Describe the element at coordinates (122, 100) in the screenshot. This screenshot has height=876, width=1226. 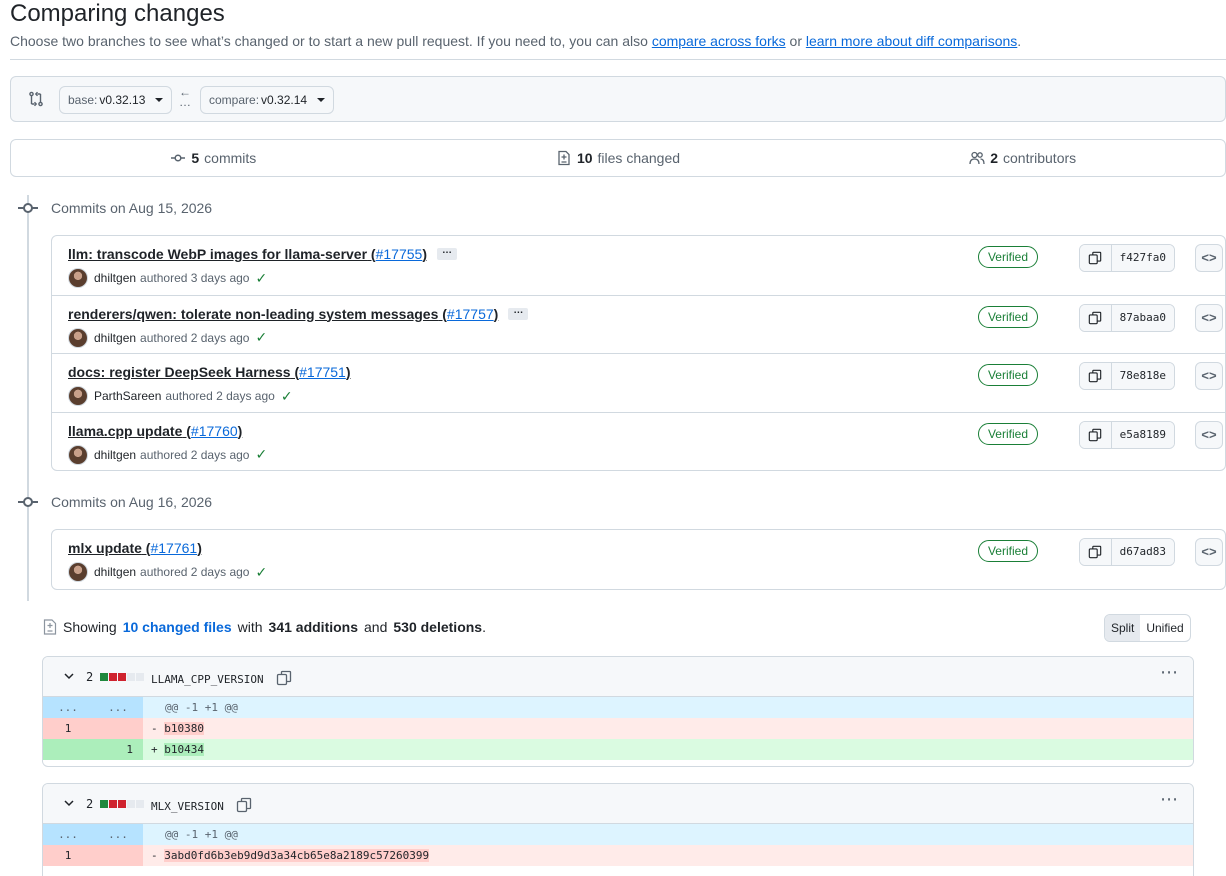
I see `base-value: v0.32.13` at that location.